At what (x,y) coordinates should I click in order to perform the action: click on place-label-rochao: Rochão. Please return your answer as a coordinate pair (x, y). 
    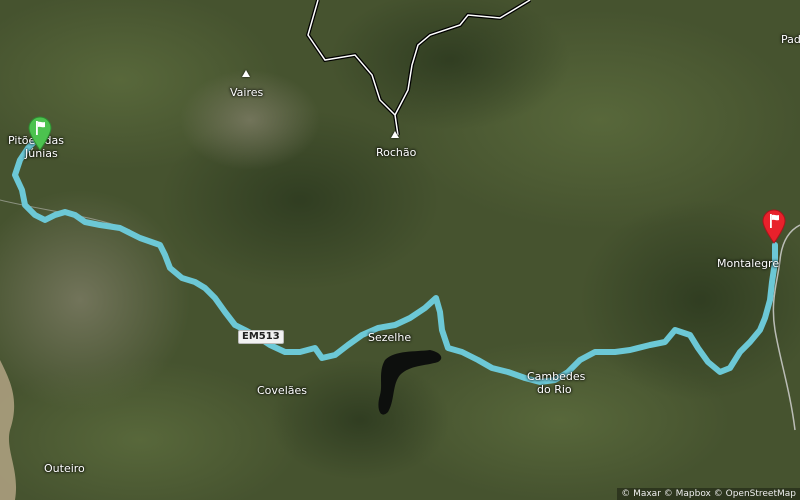
    Looking at the image, I should click on (396, 152).